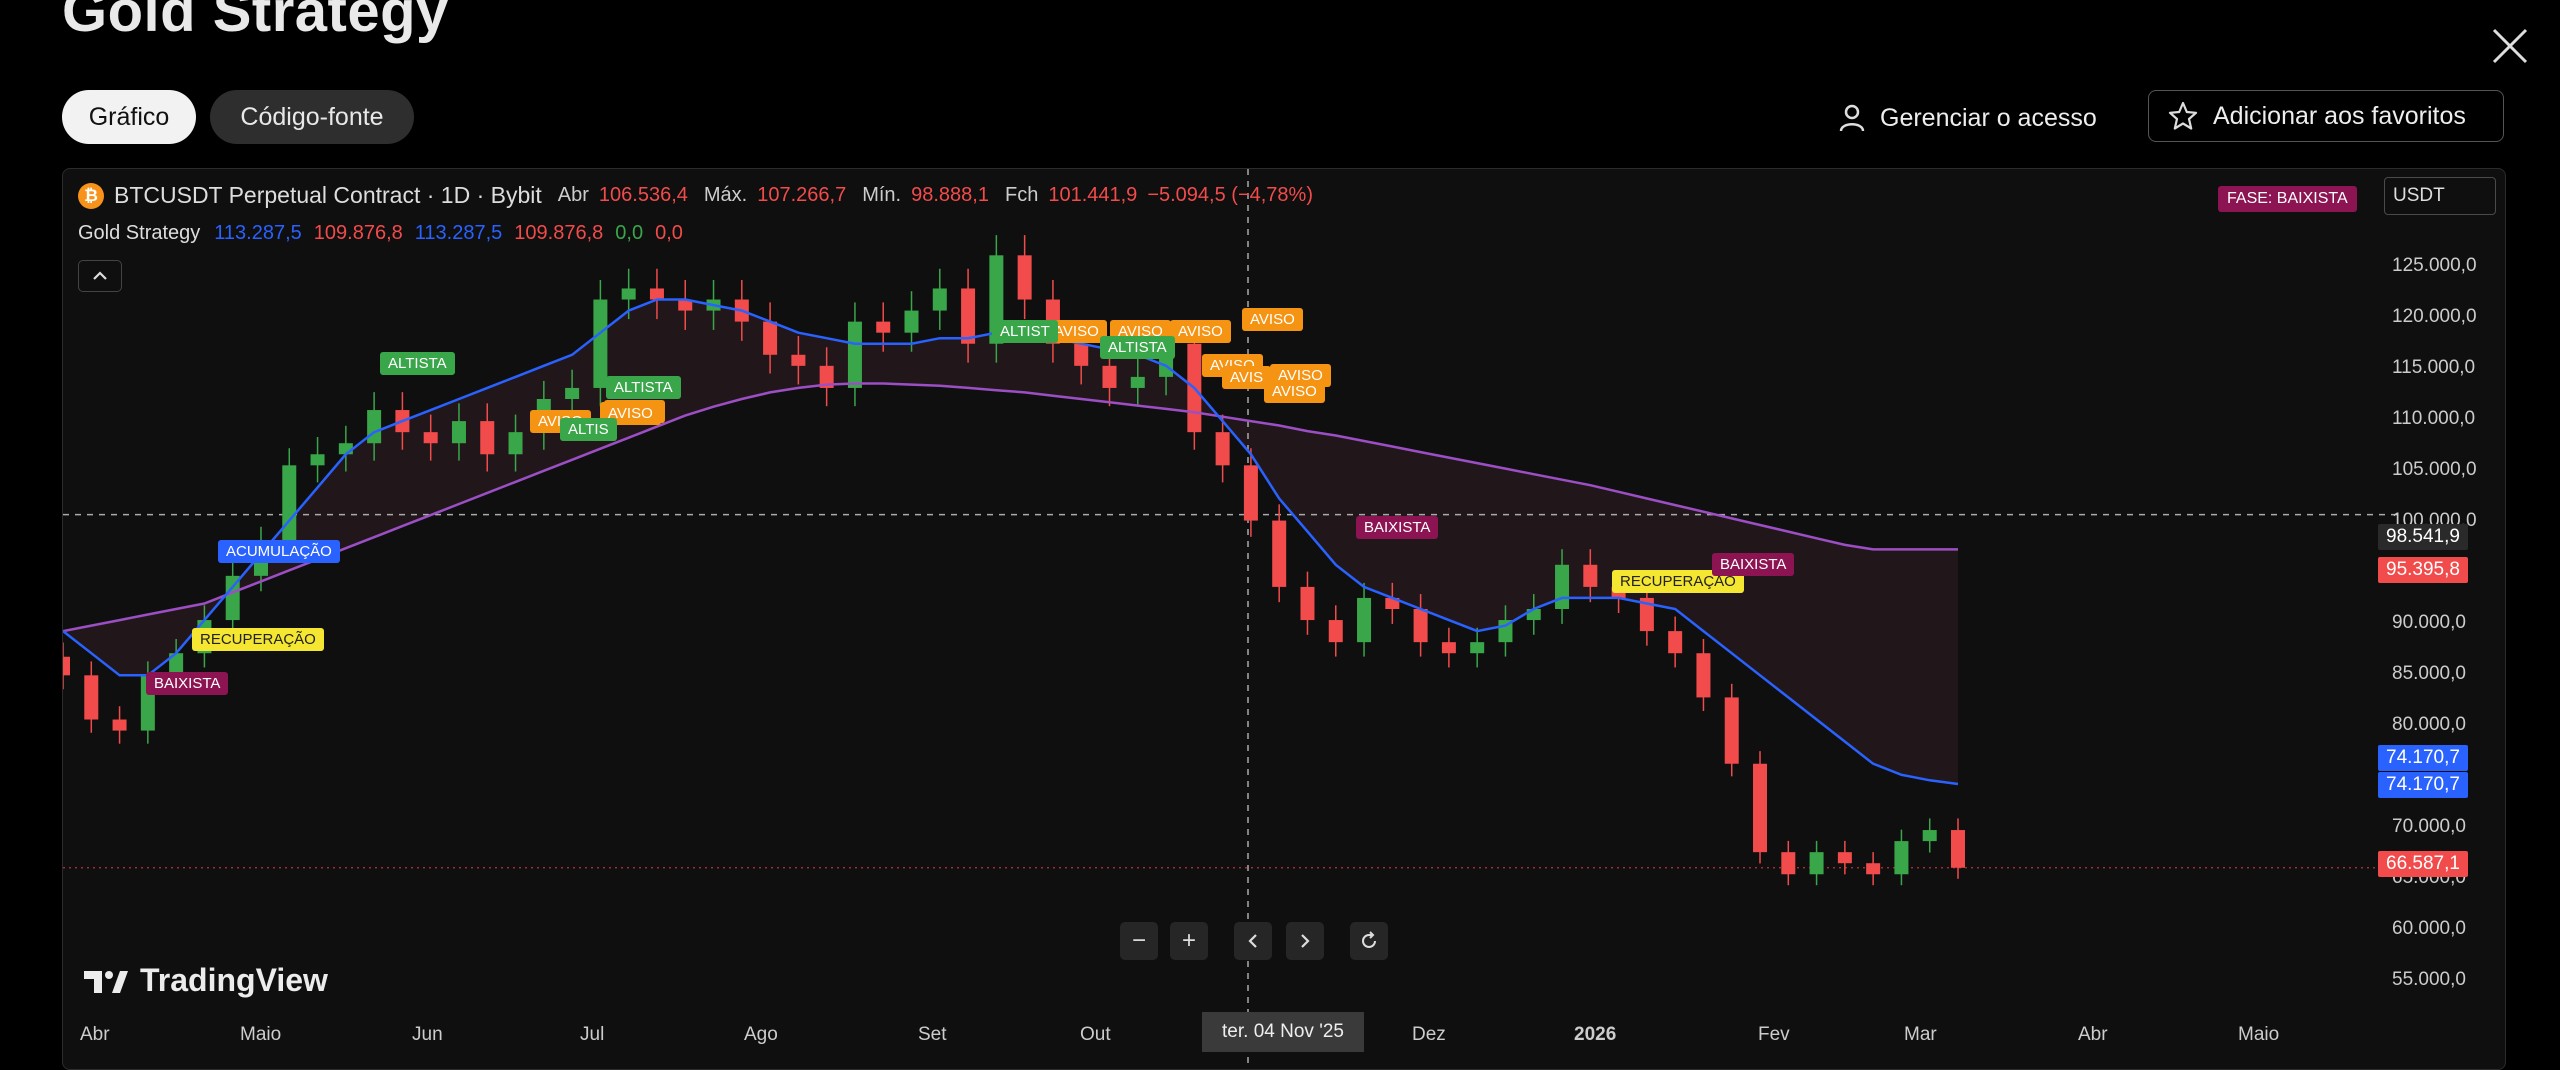  What do you see at coordinates (1369, 941) in the screenshot?
I see `reset-chart-button` at bounding box center [1369, 941].